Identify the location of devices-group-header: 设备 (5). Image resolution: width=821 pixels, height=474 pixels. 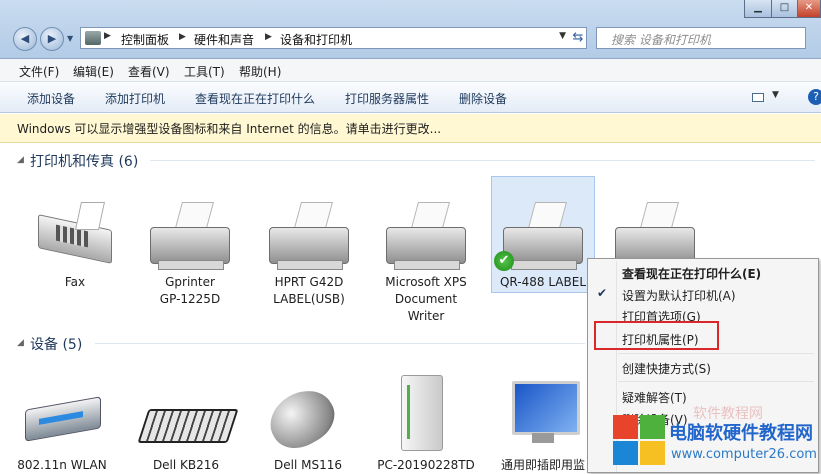
(56, 344).